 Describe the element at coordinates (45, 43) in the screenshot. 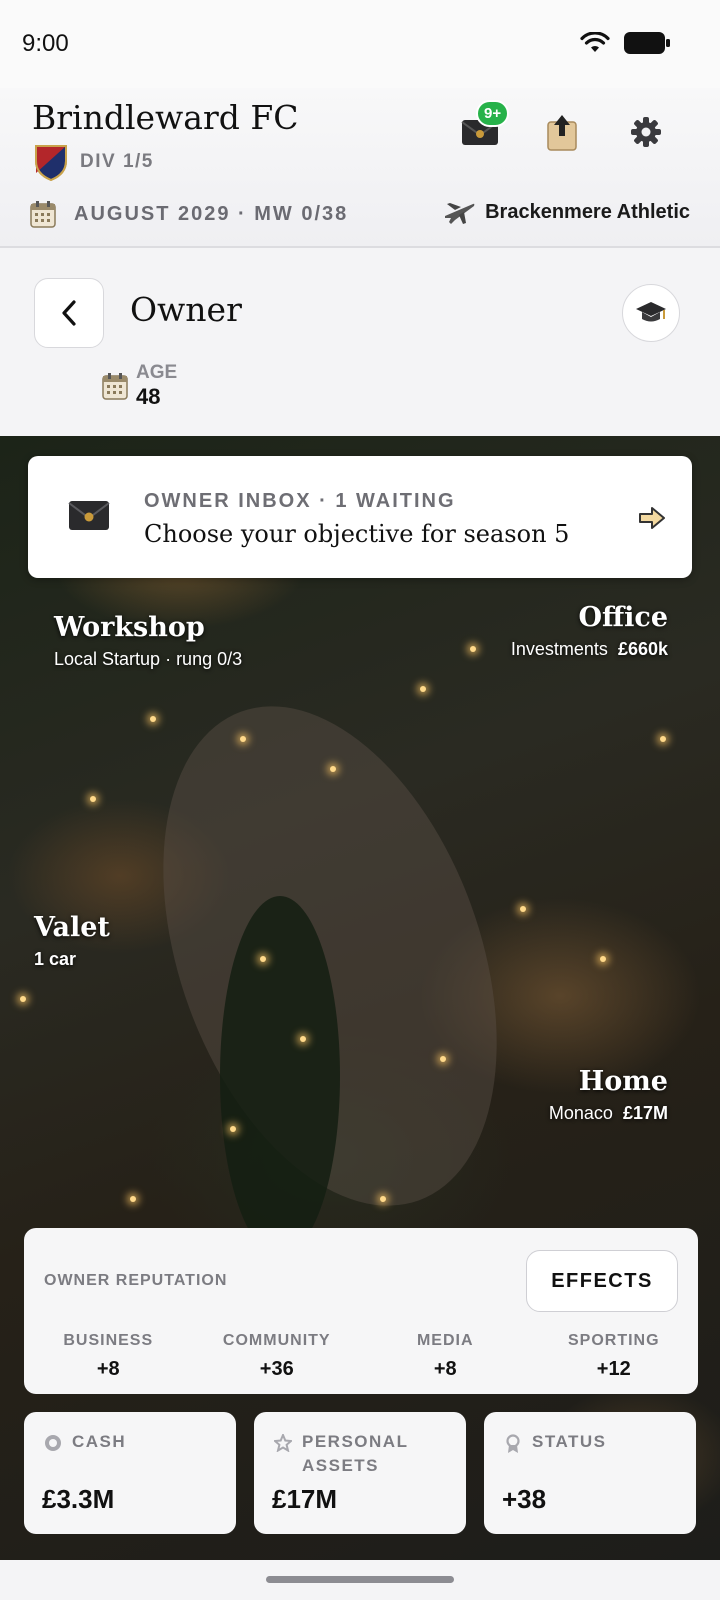

I see `status-time: 9:00` at that location.